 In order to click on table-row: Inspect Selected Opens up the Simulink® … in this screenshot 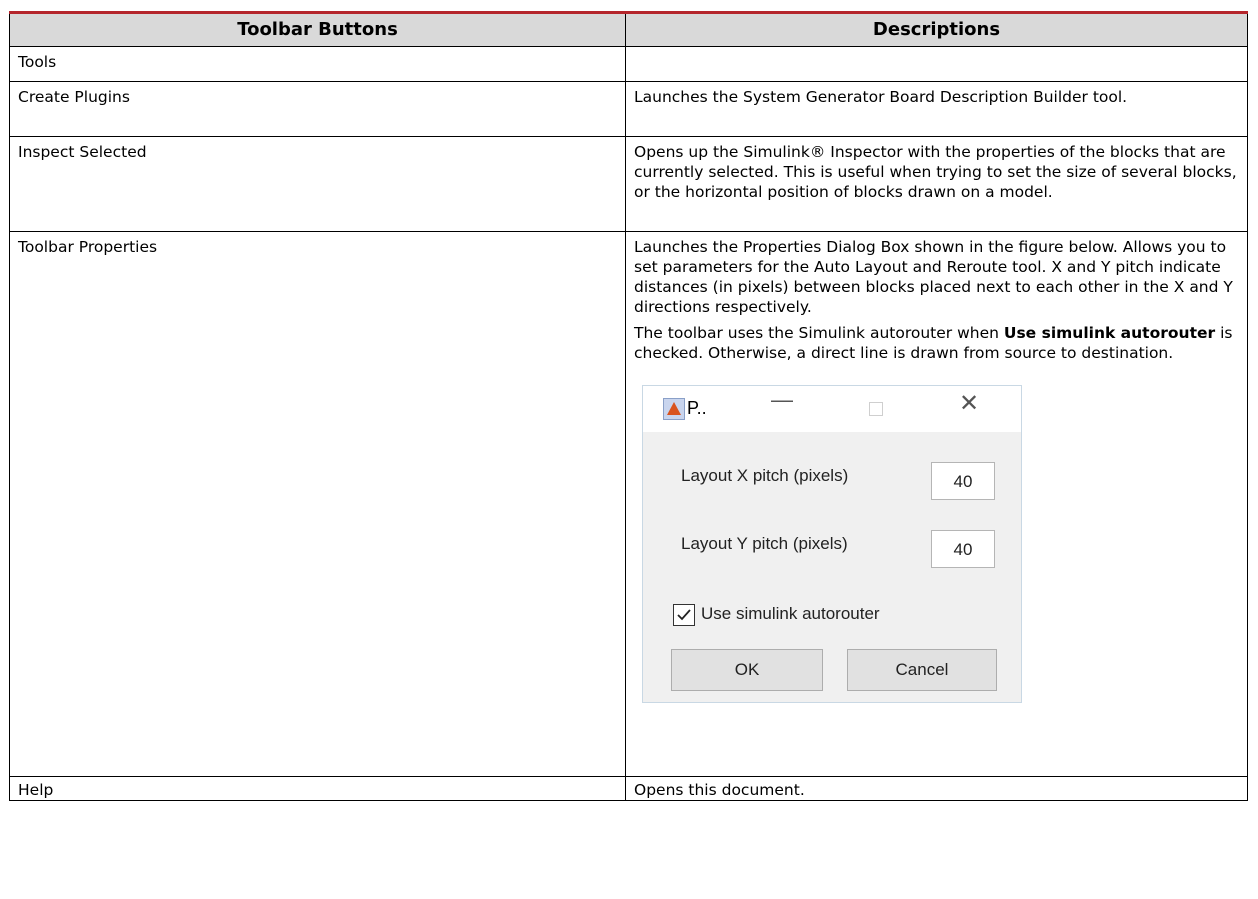, I will do `click(628, 184)`.